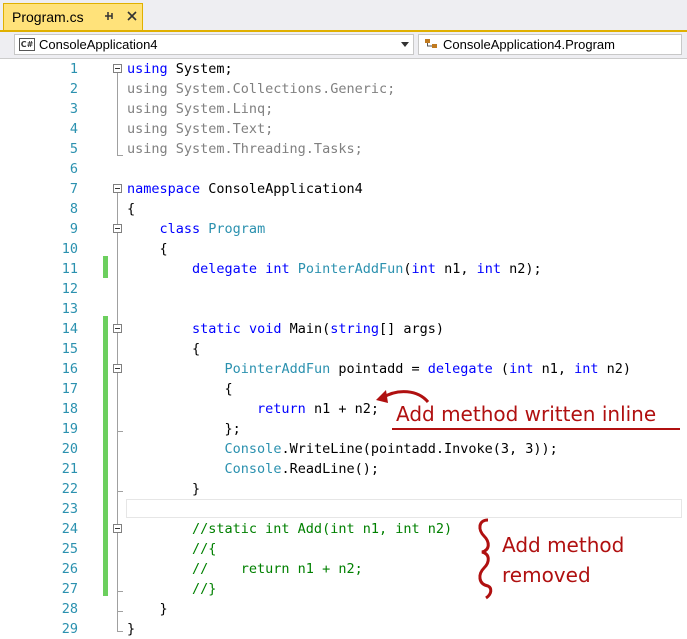 This screenshot has width=687, height=639. I want to click on code-line: 5 using System.Threading.Tasks;, so click(343, 149).